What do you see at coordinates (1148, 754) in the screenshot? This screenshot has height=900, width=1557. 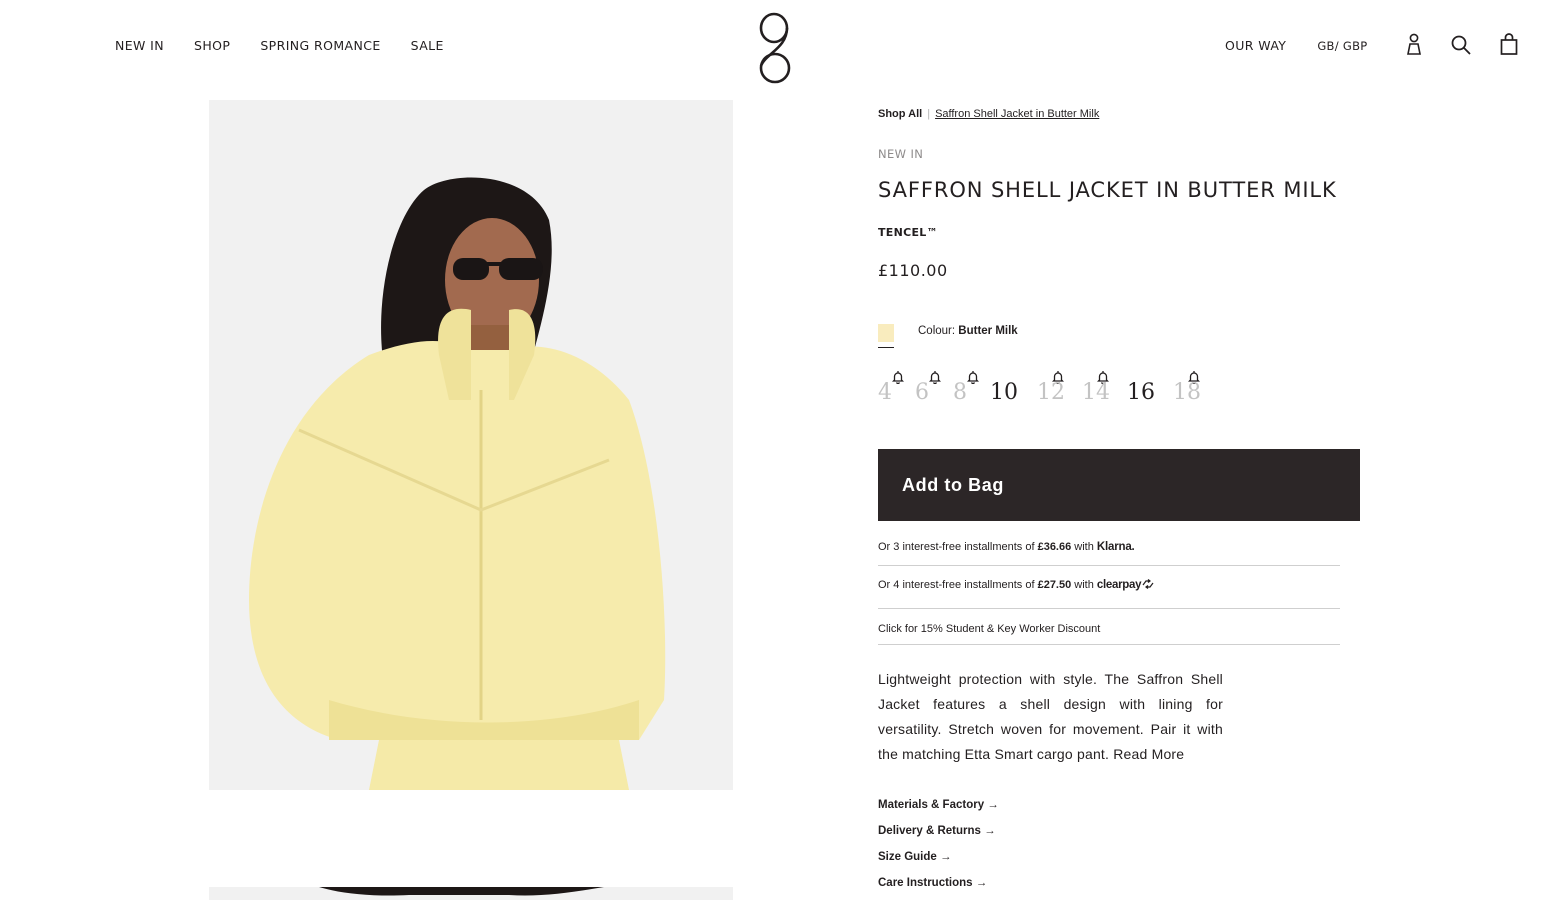 I see `read-more-link: Read More` at bounding box center [1148, 754].